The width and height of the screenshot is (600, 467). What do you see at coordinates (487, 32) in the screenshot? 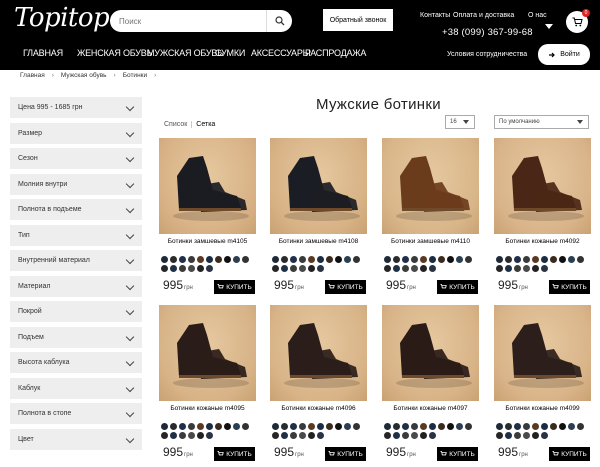
I see `phone-number: +38 (099) 367-99-68` at bounding box center [487, 32].